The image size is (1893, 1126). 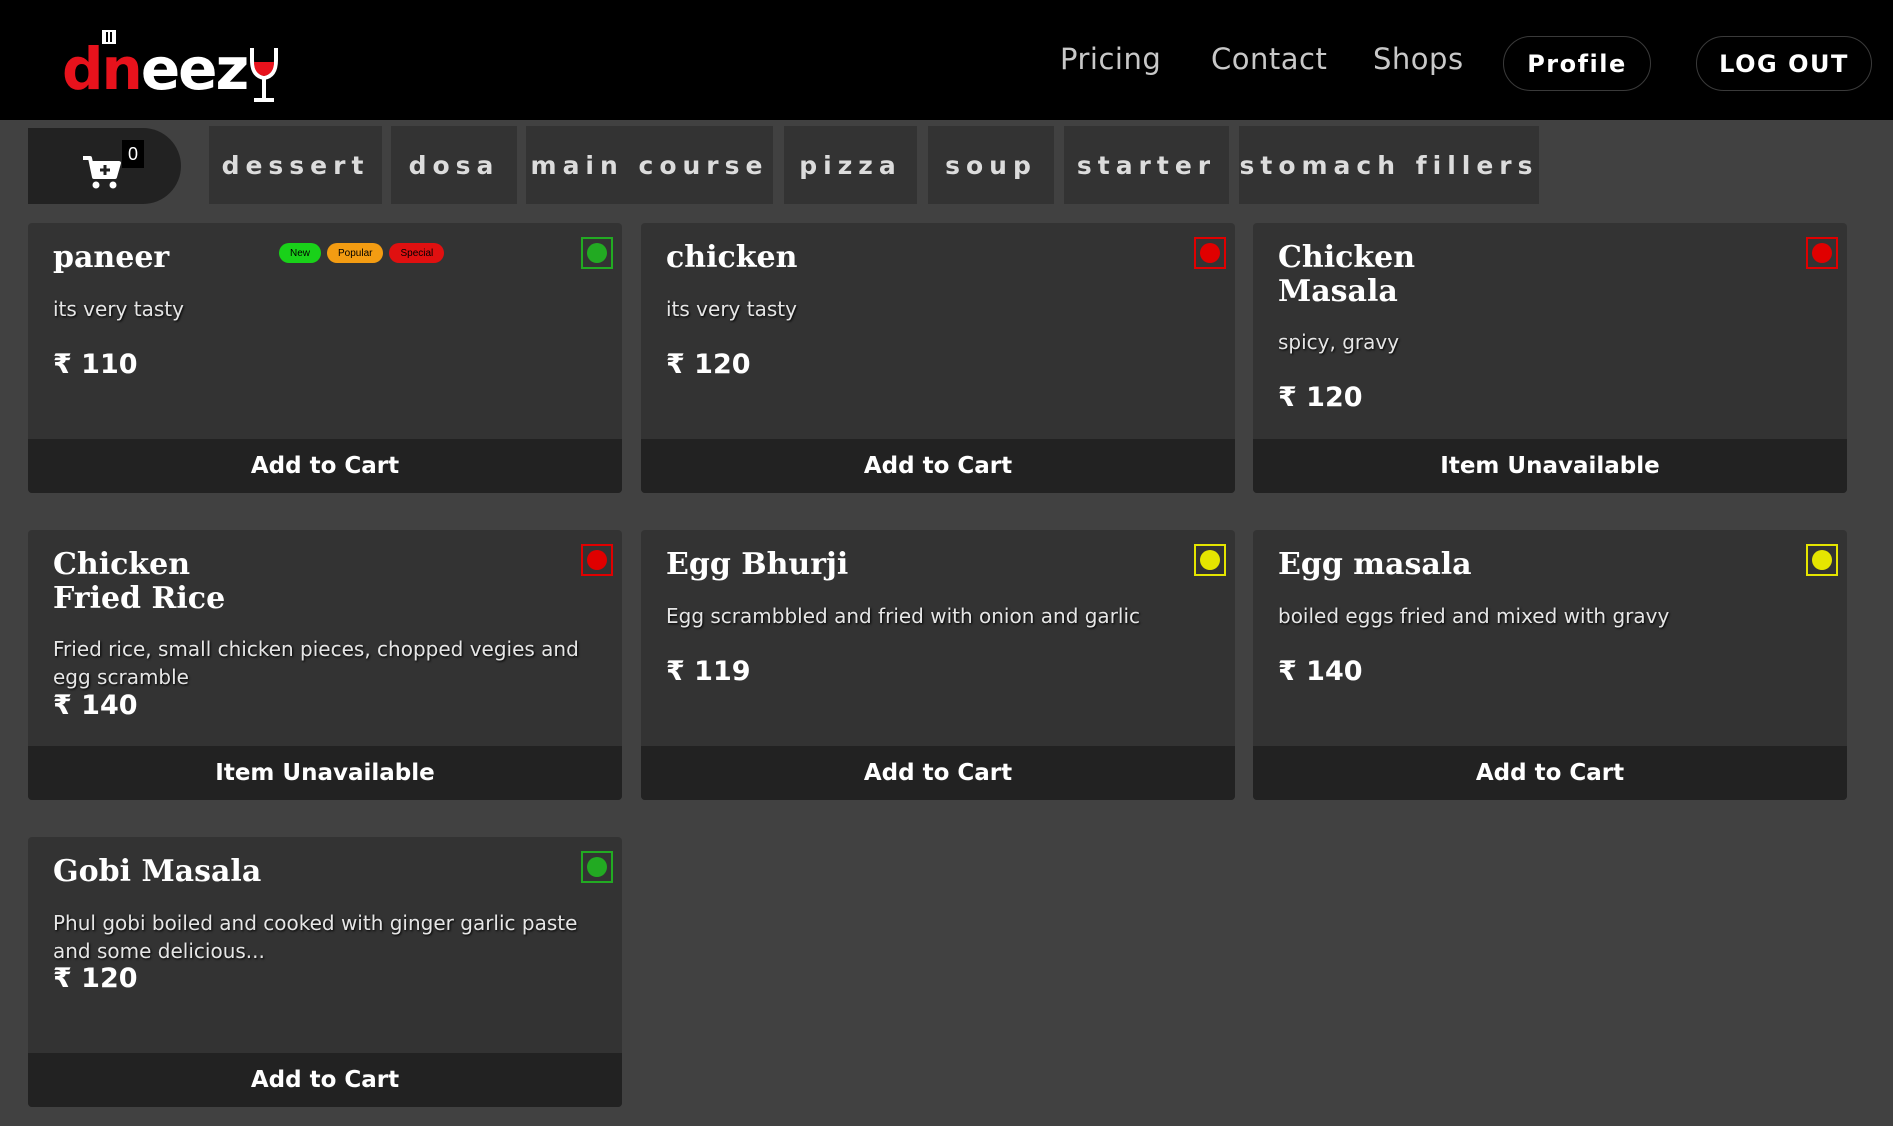 I want to click on category-tab-starter: starter, so click(x=1146, y=165).